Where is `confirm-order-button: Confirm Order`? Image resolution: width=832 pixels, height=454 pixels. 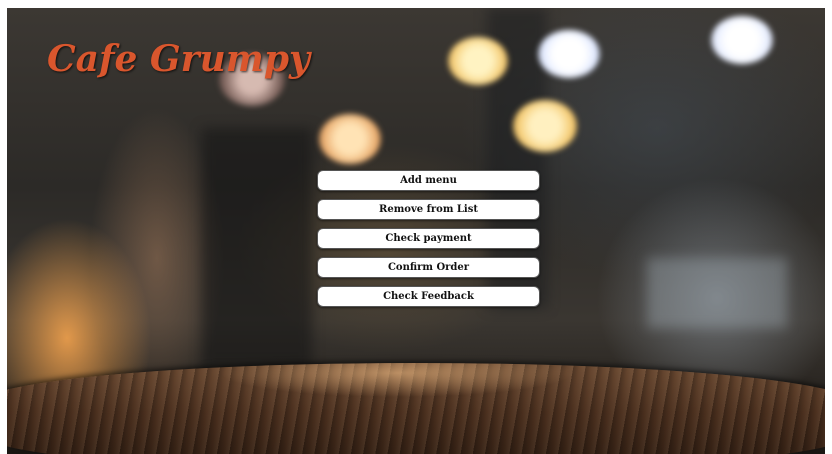 confirm-order-button: Confirm Order is located at coordinates (428, 267).